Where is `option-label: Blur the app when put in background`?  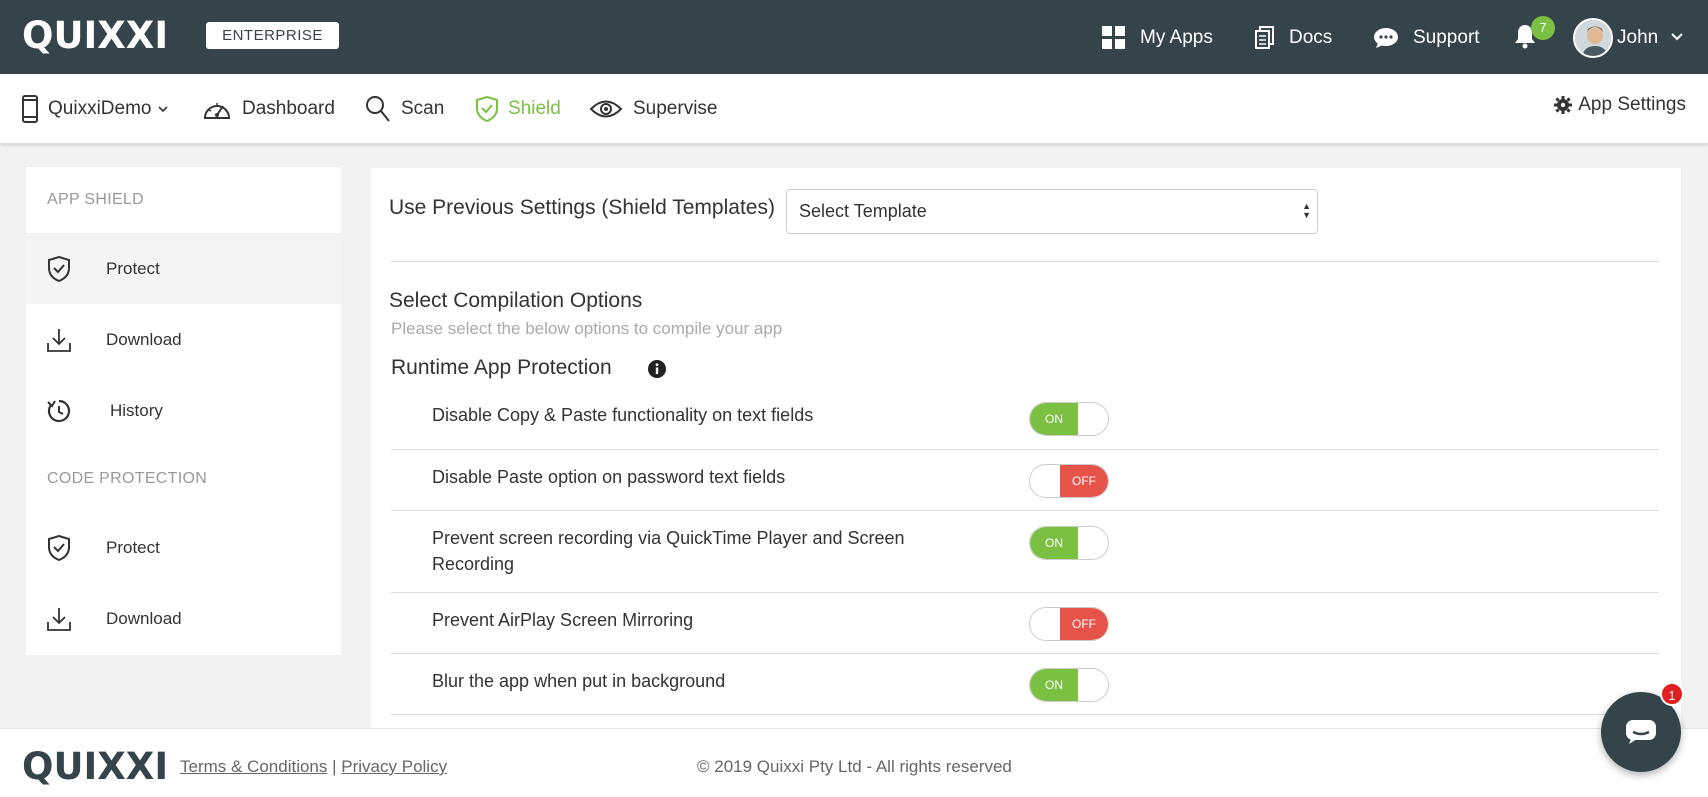 option-label: Blur the app when put in background is located at coordinates (579, 681).